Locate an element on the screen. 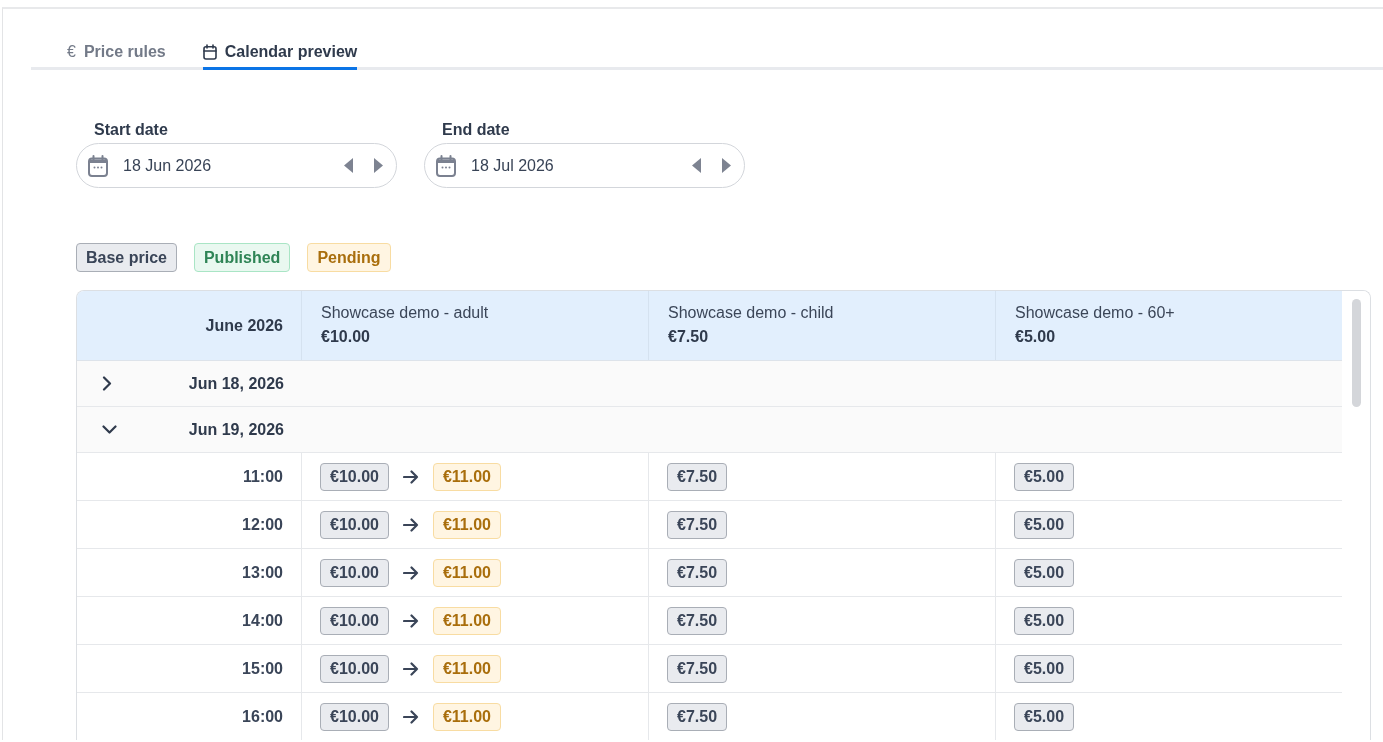  column-base-price: €7.50 is located at coordinates (688, 337).